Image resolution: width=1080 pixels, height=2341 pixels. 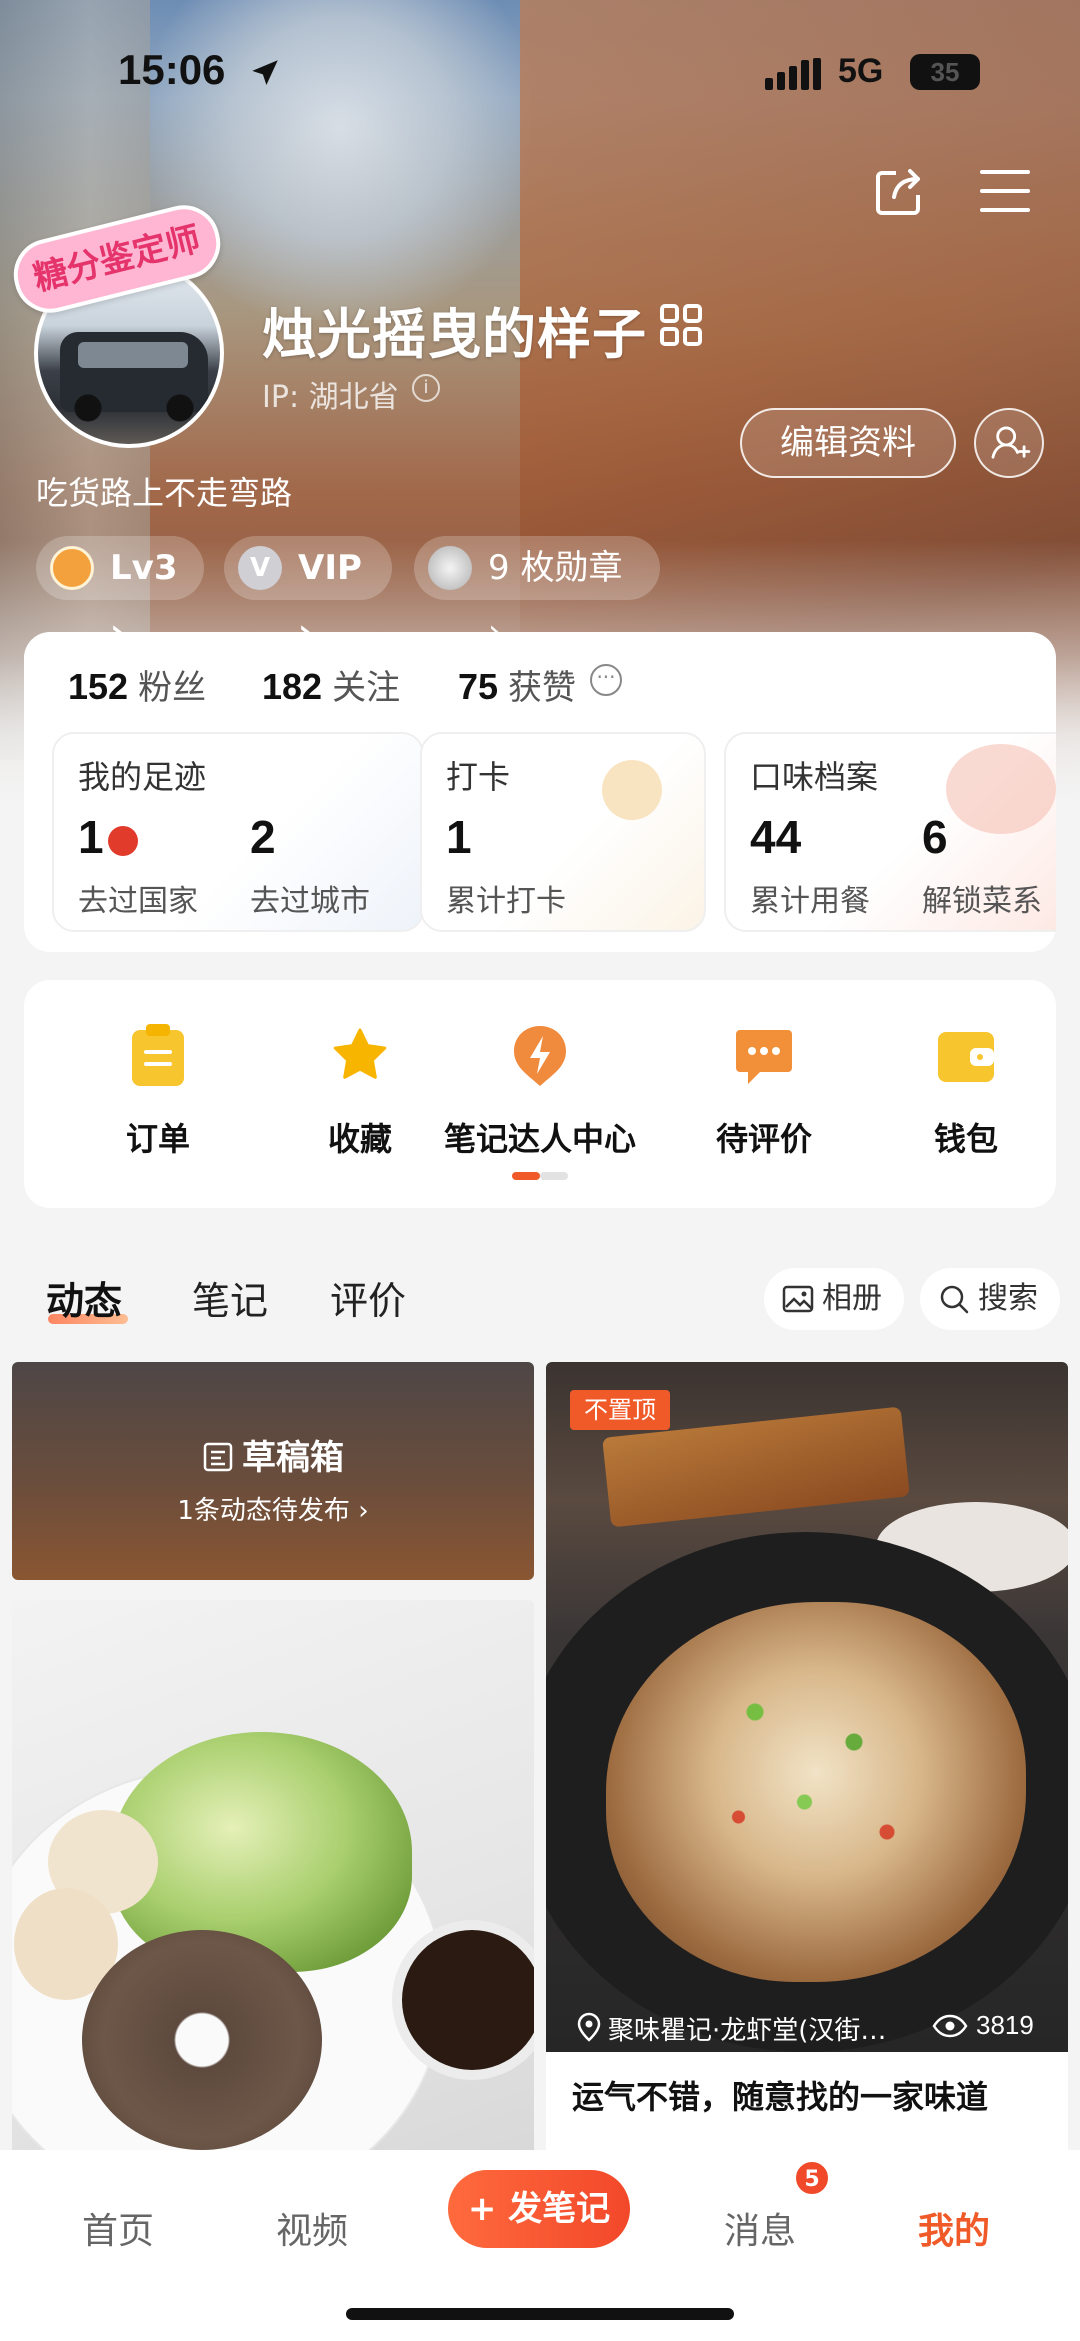 I want to click on post-photo-fish, so click(x=807, y=1707).